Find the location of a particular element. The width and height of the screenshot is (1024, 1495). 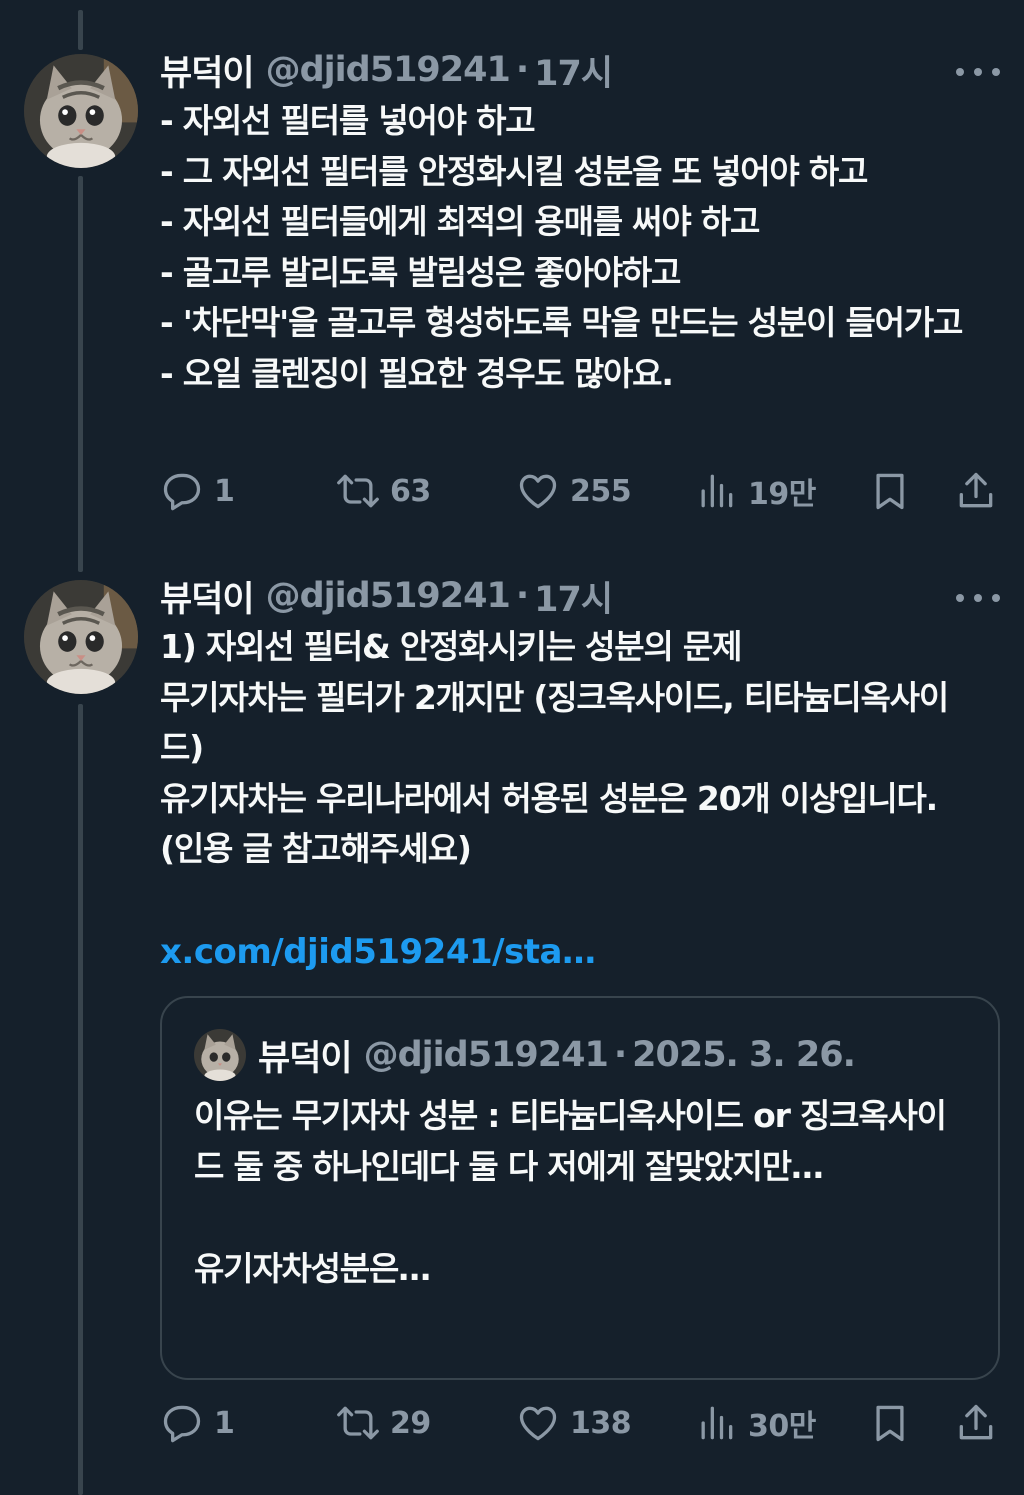

retweet-button: 63 is located at coordinates (383, 491).